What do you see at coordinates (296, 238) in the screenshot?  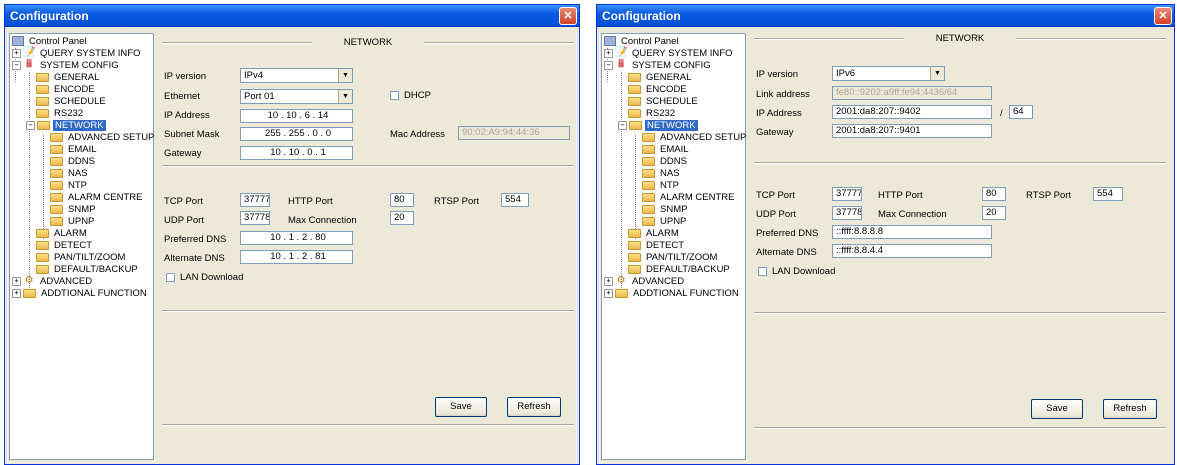 I see `preferred-dns-field: 10 . 1 . 2 . 80` at bounding box center [296, 238].